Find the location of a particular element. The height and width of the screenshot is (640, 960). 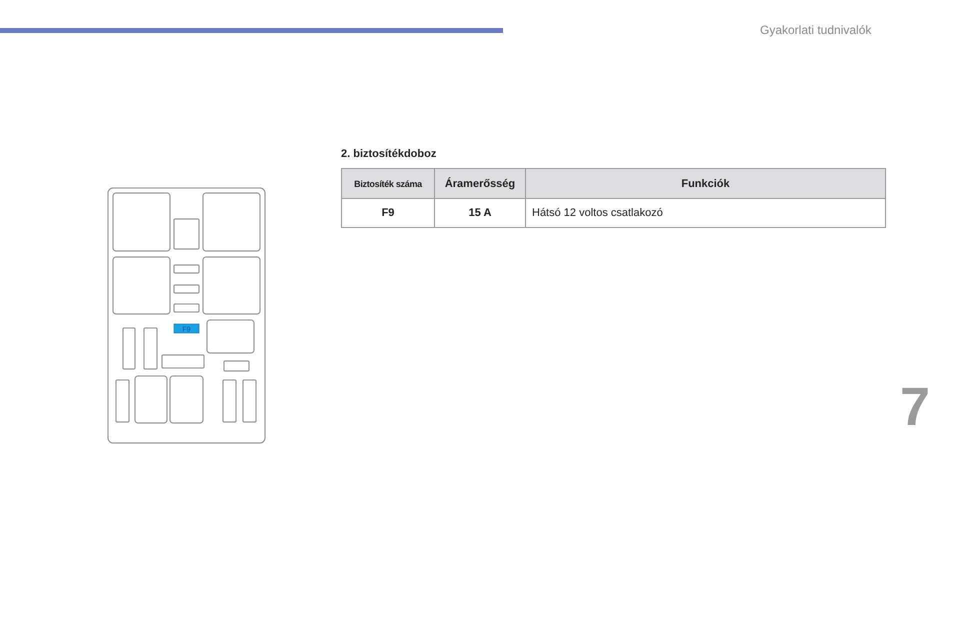

column-header: Áramerősség is located at coordinates (480, 183).